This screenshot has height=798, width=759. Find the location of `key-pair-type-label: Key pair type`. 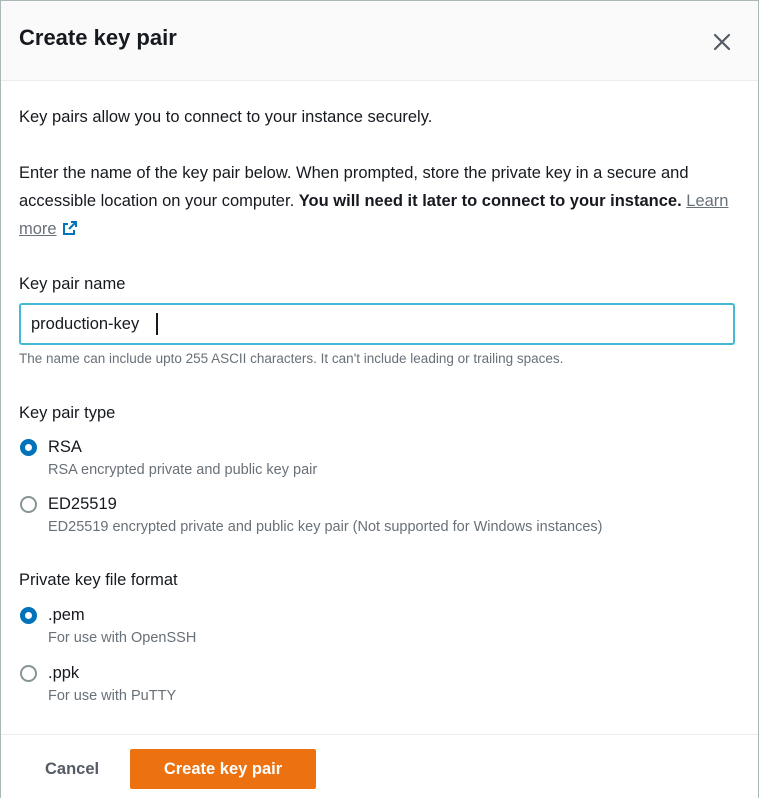

key-pair-type-label: Key pair type is located at coordinates (67, 413).